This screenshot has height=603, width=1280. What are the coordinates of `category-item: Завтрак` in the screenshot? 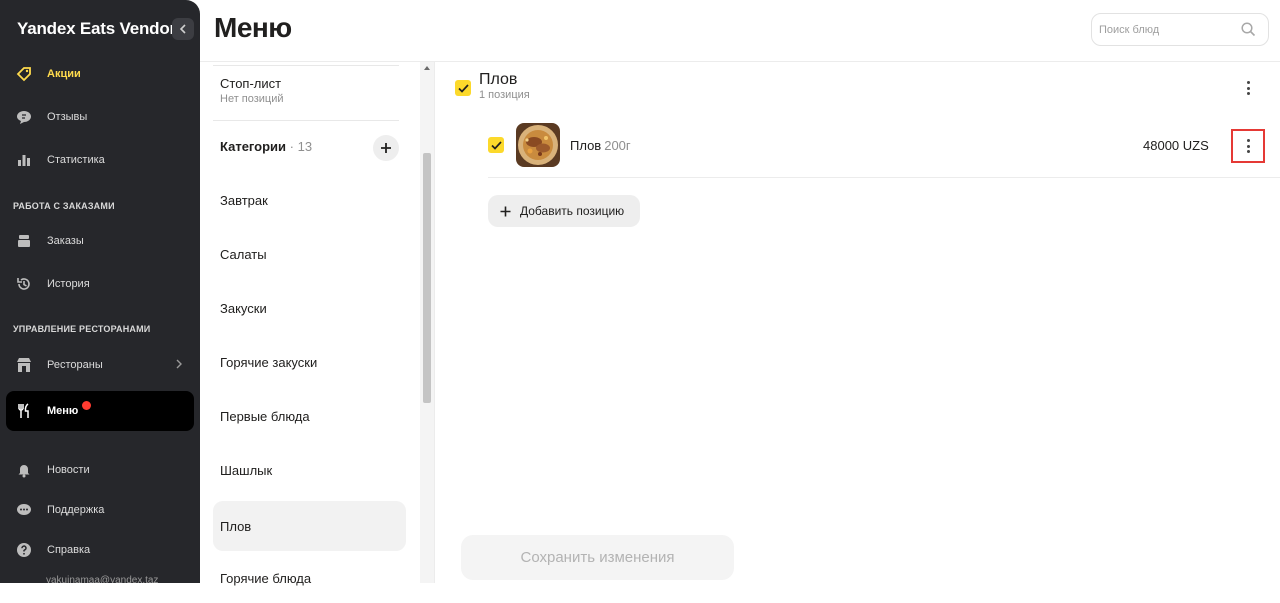 It's located at (309, 200).